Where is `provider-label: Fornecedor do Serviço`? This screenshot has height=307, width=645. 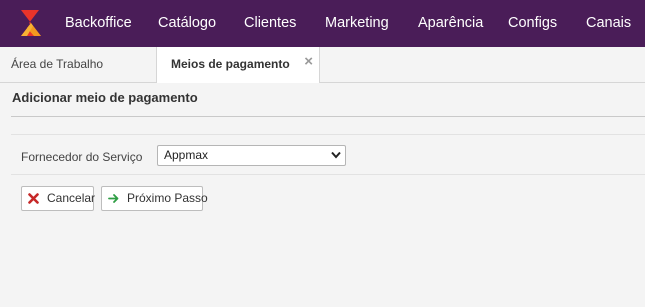
provider-label: Fornecedor do Serviço is located at coordinates (82, 157).